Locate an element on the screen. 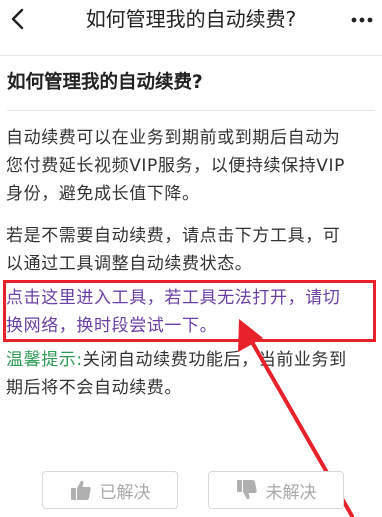 Image resolution: width=382 pixels, height=517 pixels. tip-label: 温馨提示: is located at coordinates (44, 360).